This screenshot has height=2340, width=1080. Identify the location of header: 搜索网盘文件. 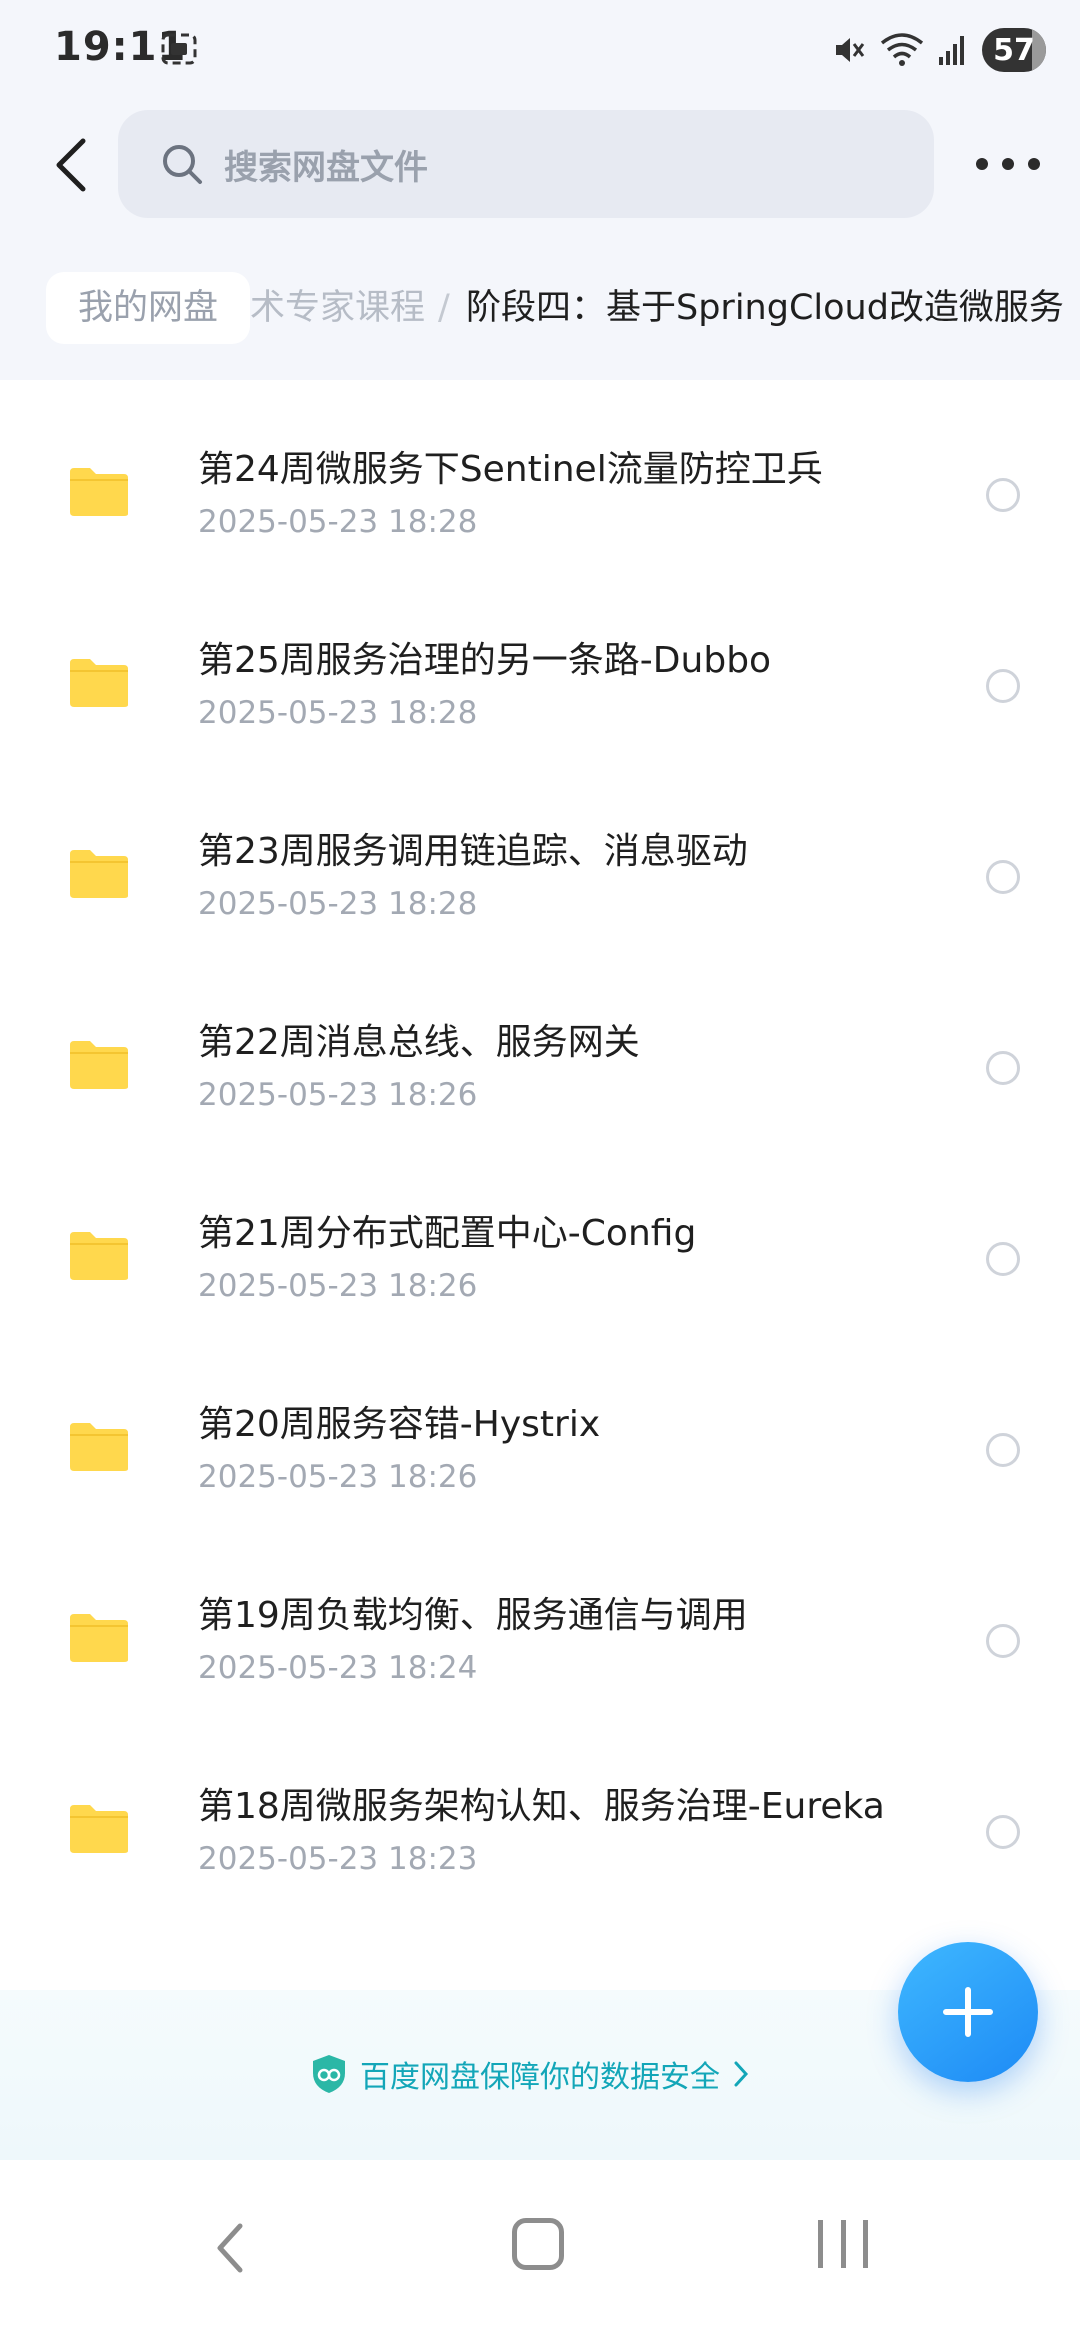
(540, 165).